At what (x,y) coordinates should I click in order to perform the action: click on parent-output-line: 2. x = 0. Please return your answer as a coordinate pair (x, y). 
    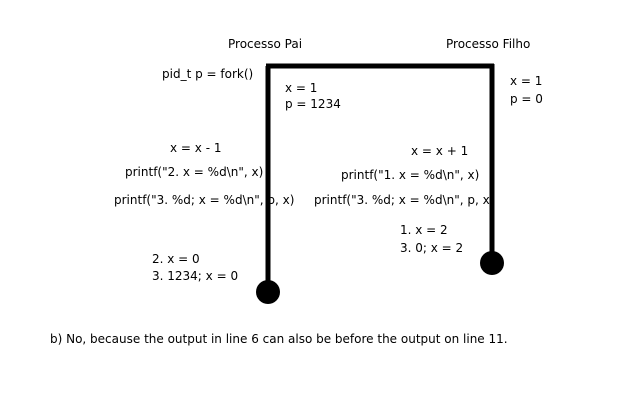
    Looking at the image, I should click on (176, 259).